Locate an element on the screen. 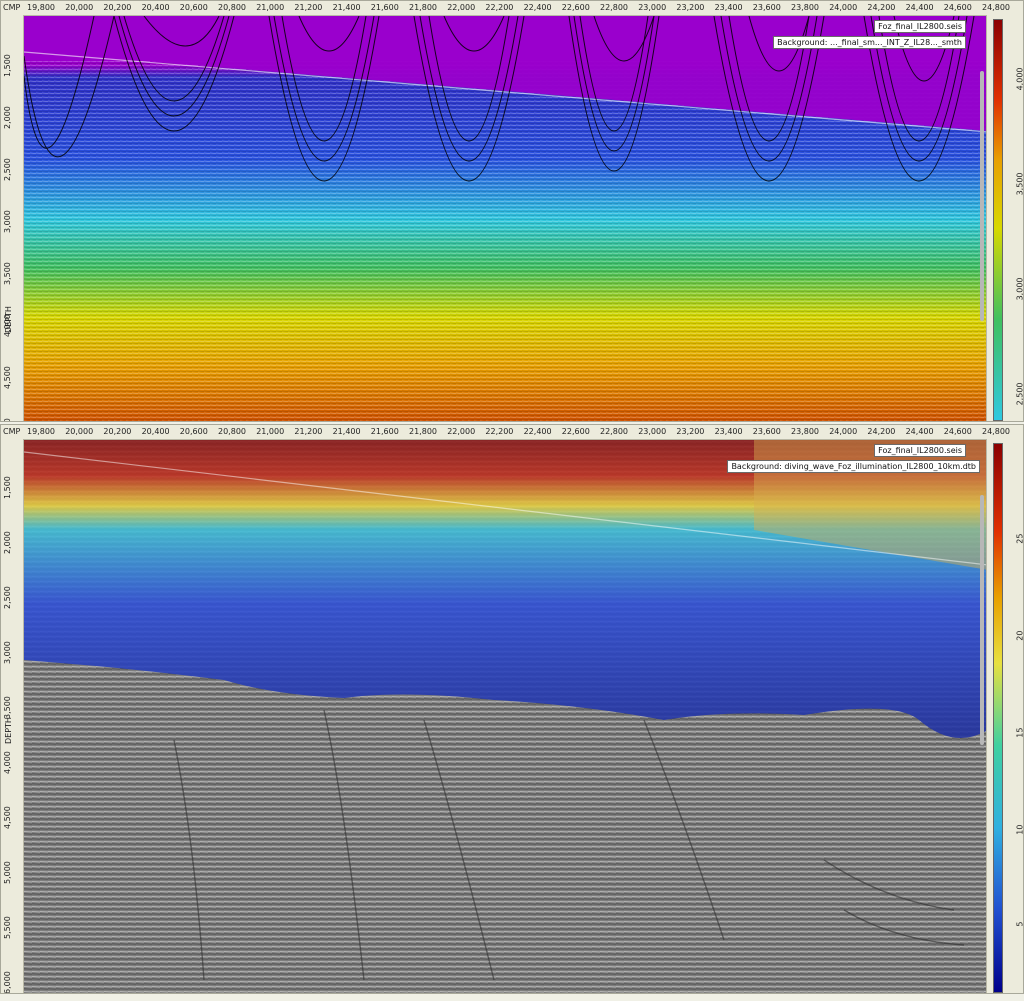  illumination-colorbar-strip: 2520151050 is located at coordinates (1004, 716).